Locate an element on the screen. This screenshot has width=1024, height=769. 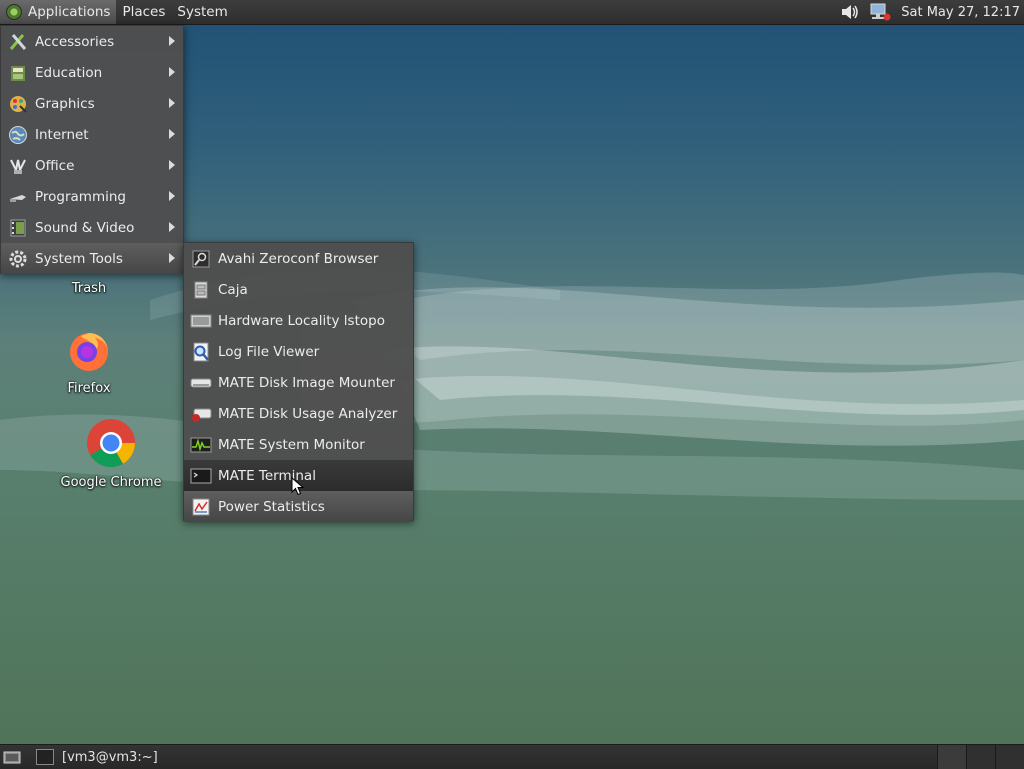
desktop-icon-google-chrome: Google Chrome is located at coordinates (111, 454).